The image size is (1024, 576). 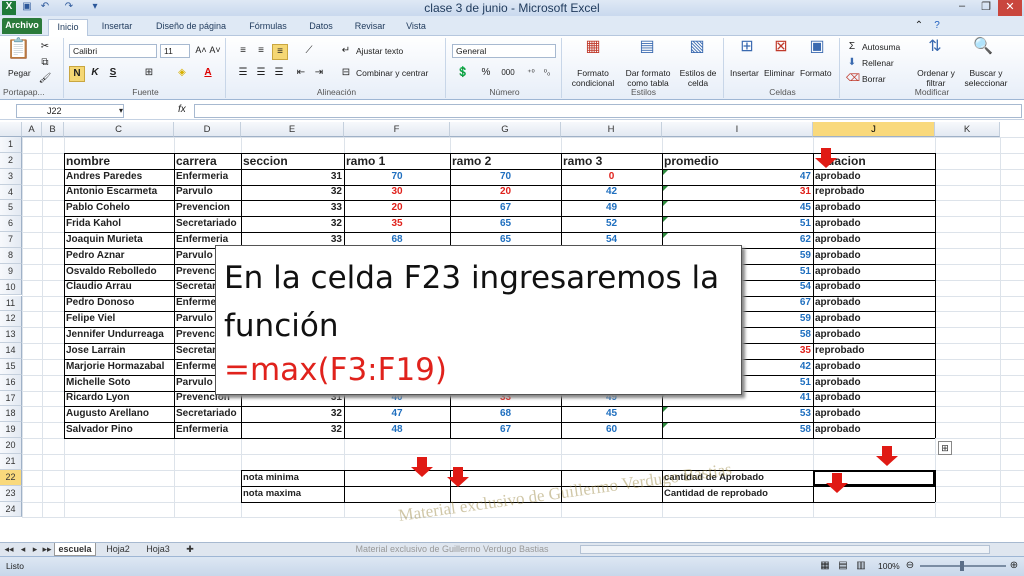 What do you see at coordinates (208, 73) in the screenshot?
I see `font-color-icon: A` at bounding box center [208, 73].